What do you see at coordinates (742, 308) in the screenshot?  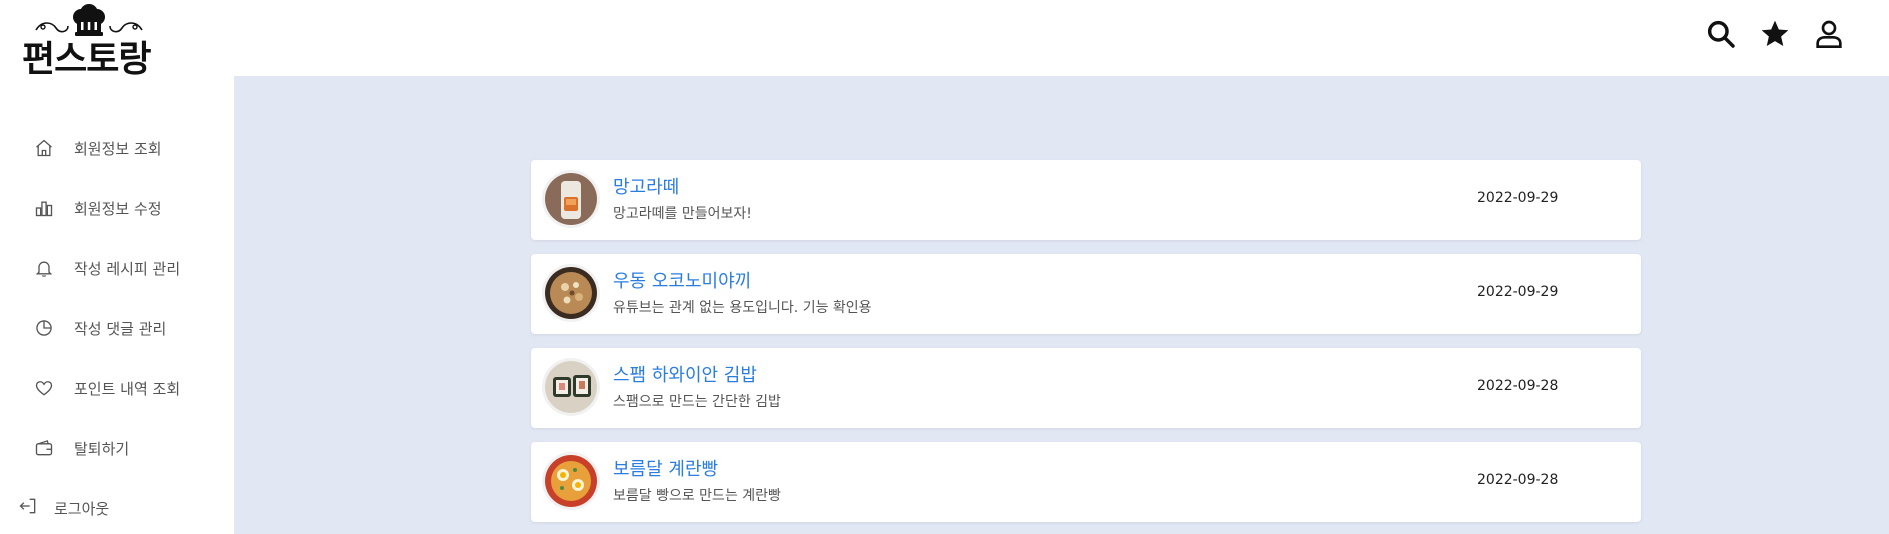 I see `recipe-description: 유튜브는 관계 없는 용도입니다. 기능 확인용` at bounding box center [742, 308].